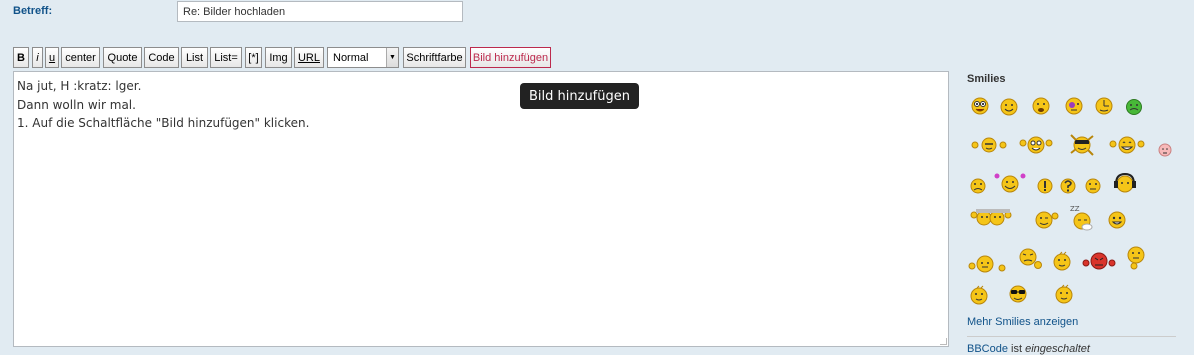 The height and width of the screenshot is (355, 1194). Describe the element at coordinates (392, 57) in the screenshot. I see `chevron-down-icon: ▼` at that location.